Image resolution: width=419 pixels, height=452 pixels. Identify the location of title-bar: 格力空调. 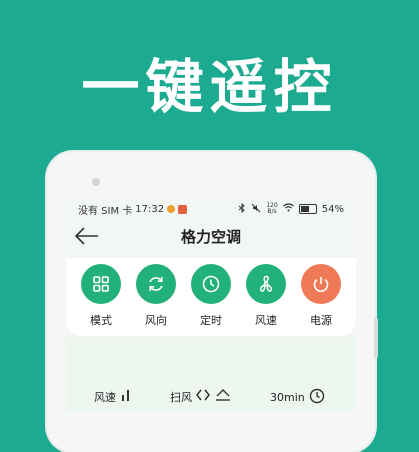
(211, 236).